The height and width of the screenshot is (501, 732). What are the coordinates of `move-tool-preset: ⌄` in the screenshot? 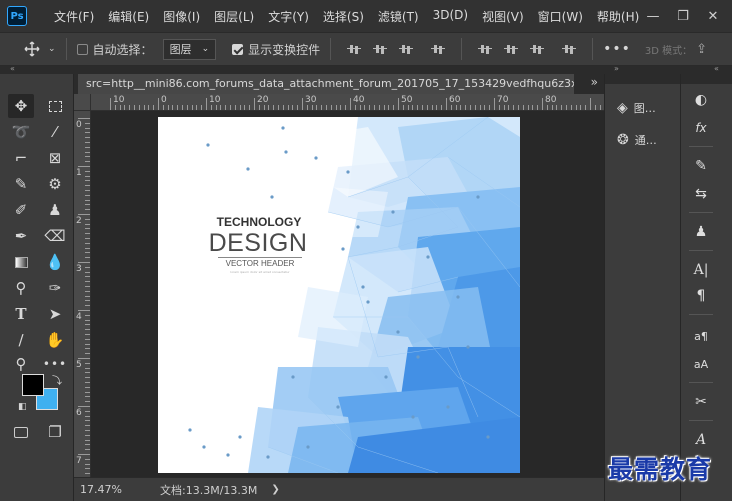 It's located at (40, 49).